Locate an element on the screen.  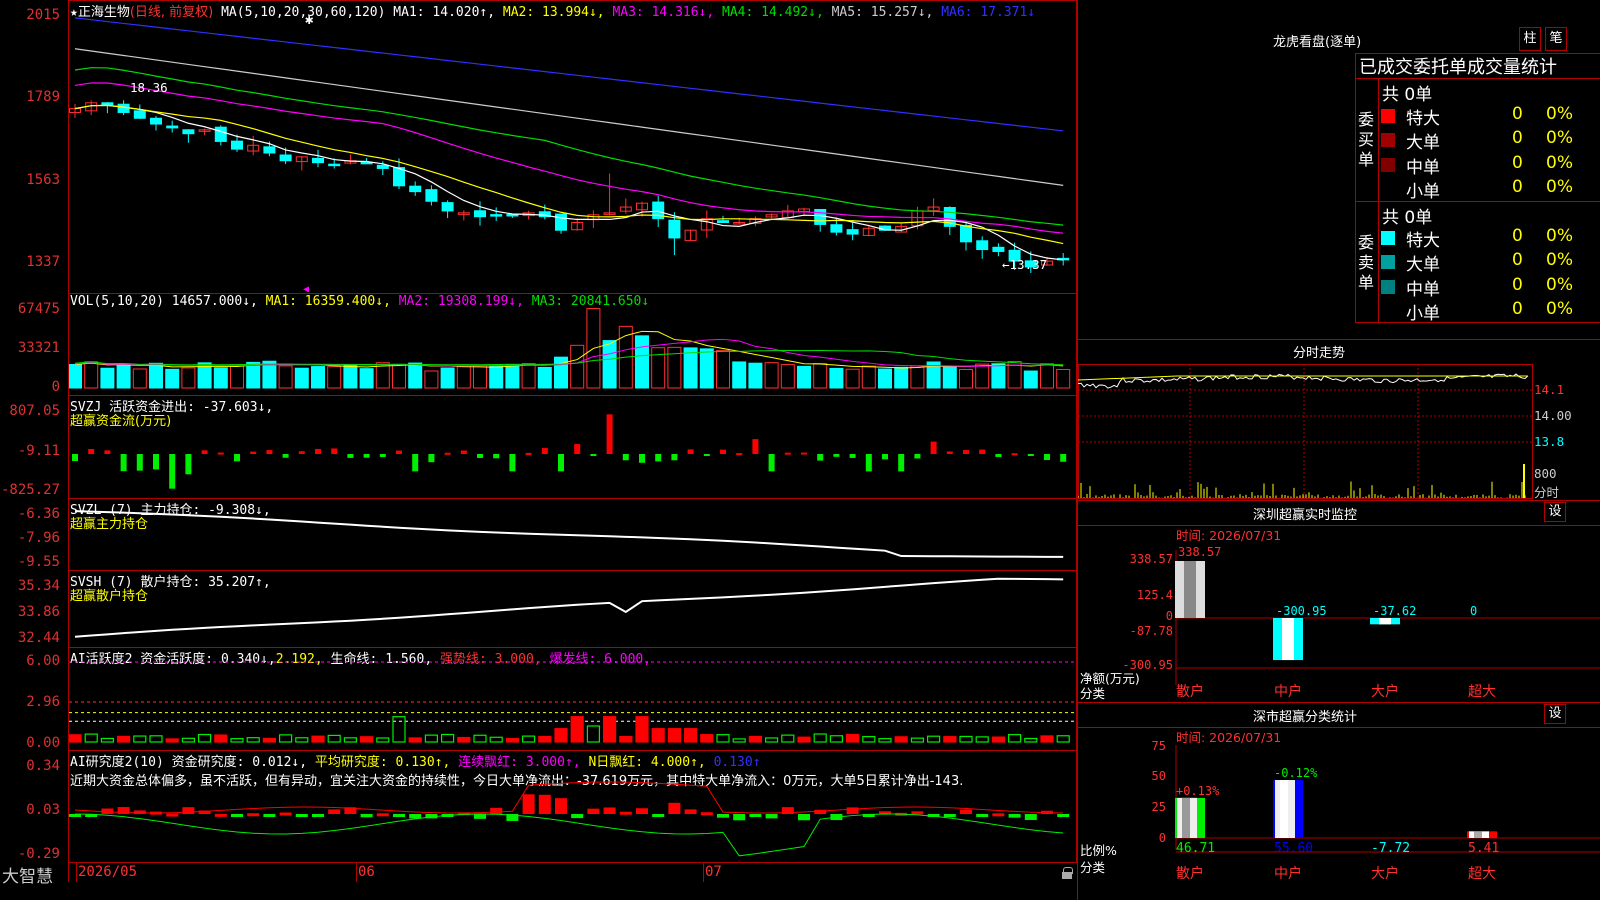
research-line-red is located at coordinates (569, 797).